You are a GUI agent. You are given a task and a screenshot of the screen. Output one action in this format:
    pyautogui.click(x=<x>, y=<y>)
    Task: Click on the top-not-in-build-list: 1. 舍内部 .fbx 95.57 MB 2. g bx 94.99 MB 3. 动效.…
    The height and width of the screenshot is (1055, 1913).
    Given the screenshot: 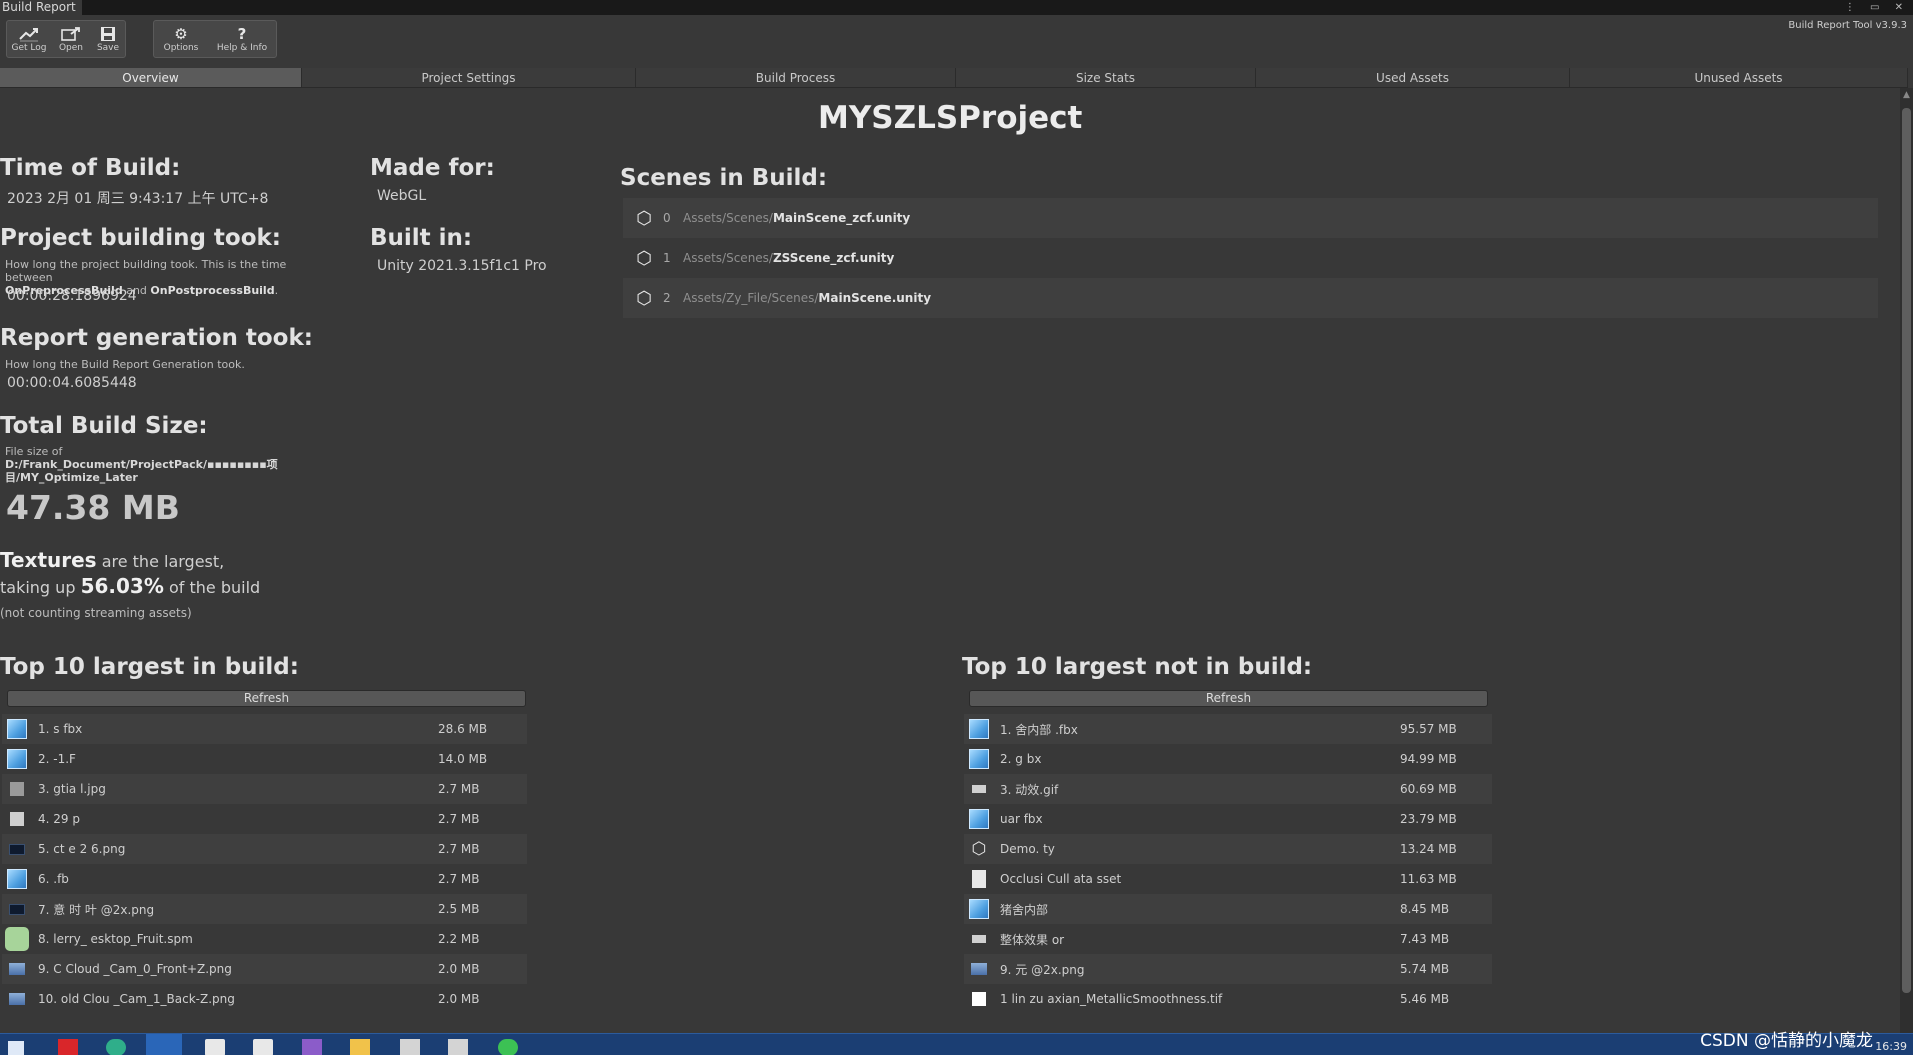 What is the action you would take?
    pyautogui.click(x=1228, y=864)
    